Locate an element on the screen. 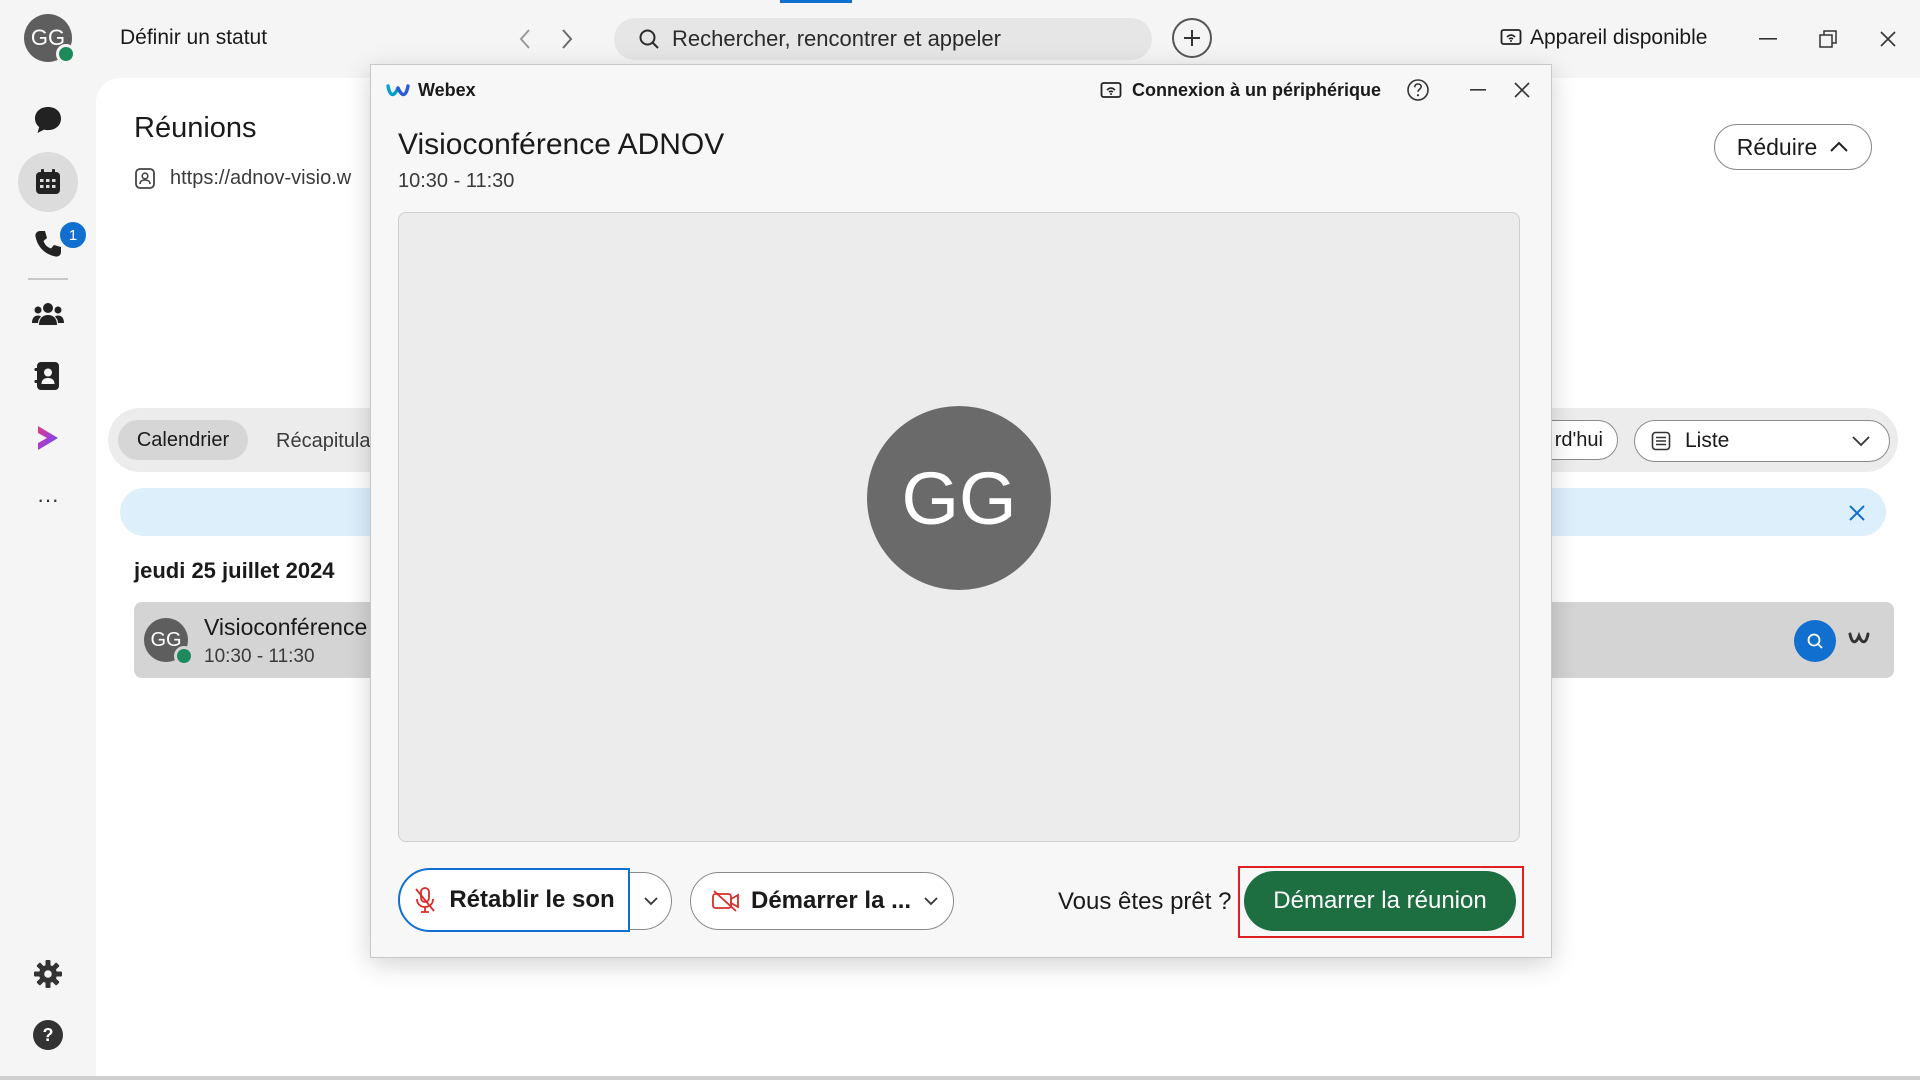  join-meeting-button is located at coordinates (1815, 641).